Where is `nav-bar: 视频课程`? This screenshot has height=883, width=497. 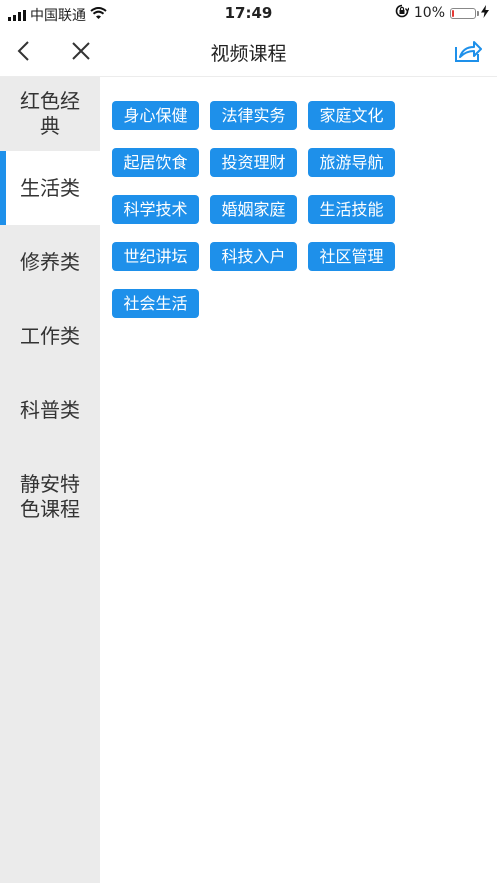
nav-bar: 视频课程 is located at coordinates (248, 51).